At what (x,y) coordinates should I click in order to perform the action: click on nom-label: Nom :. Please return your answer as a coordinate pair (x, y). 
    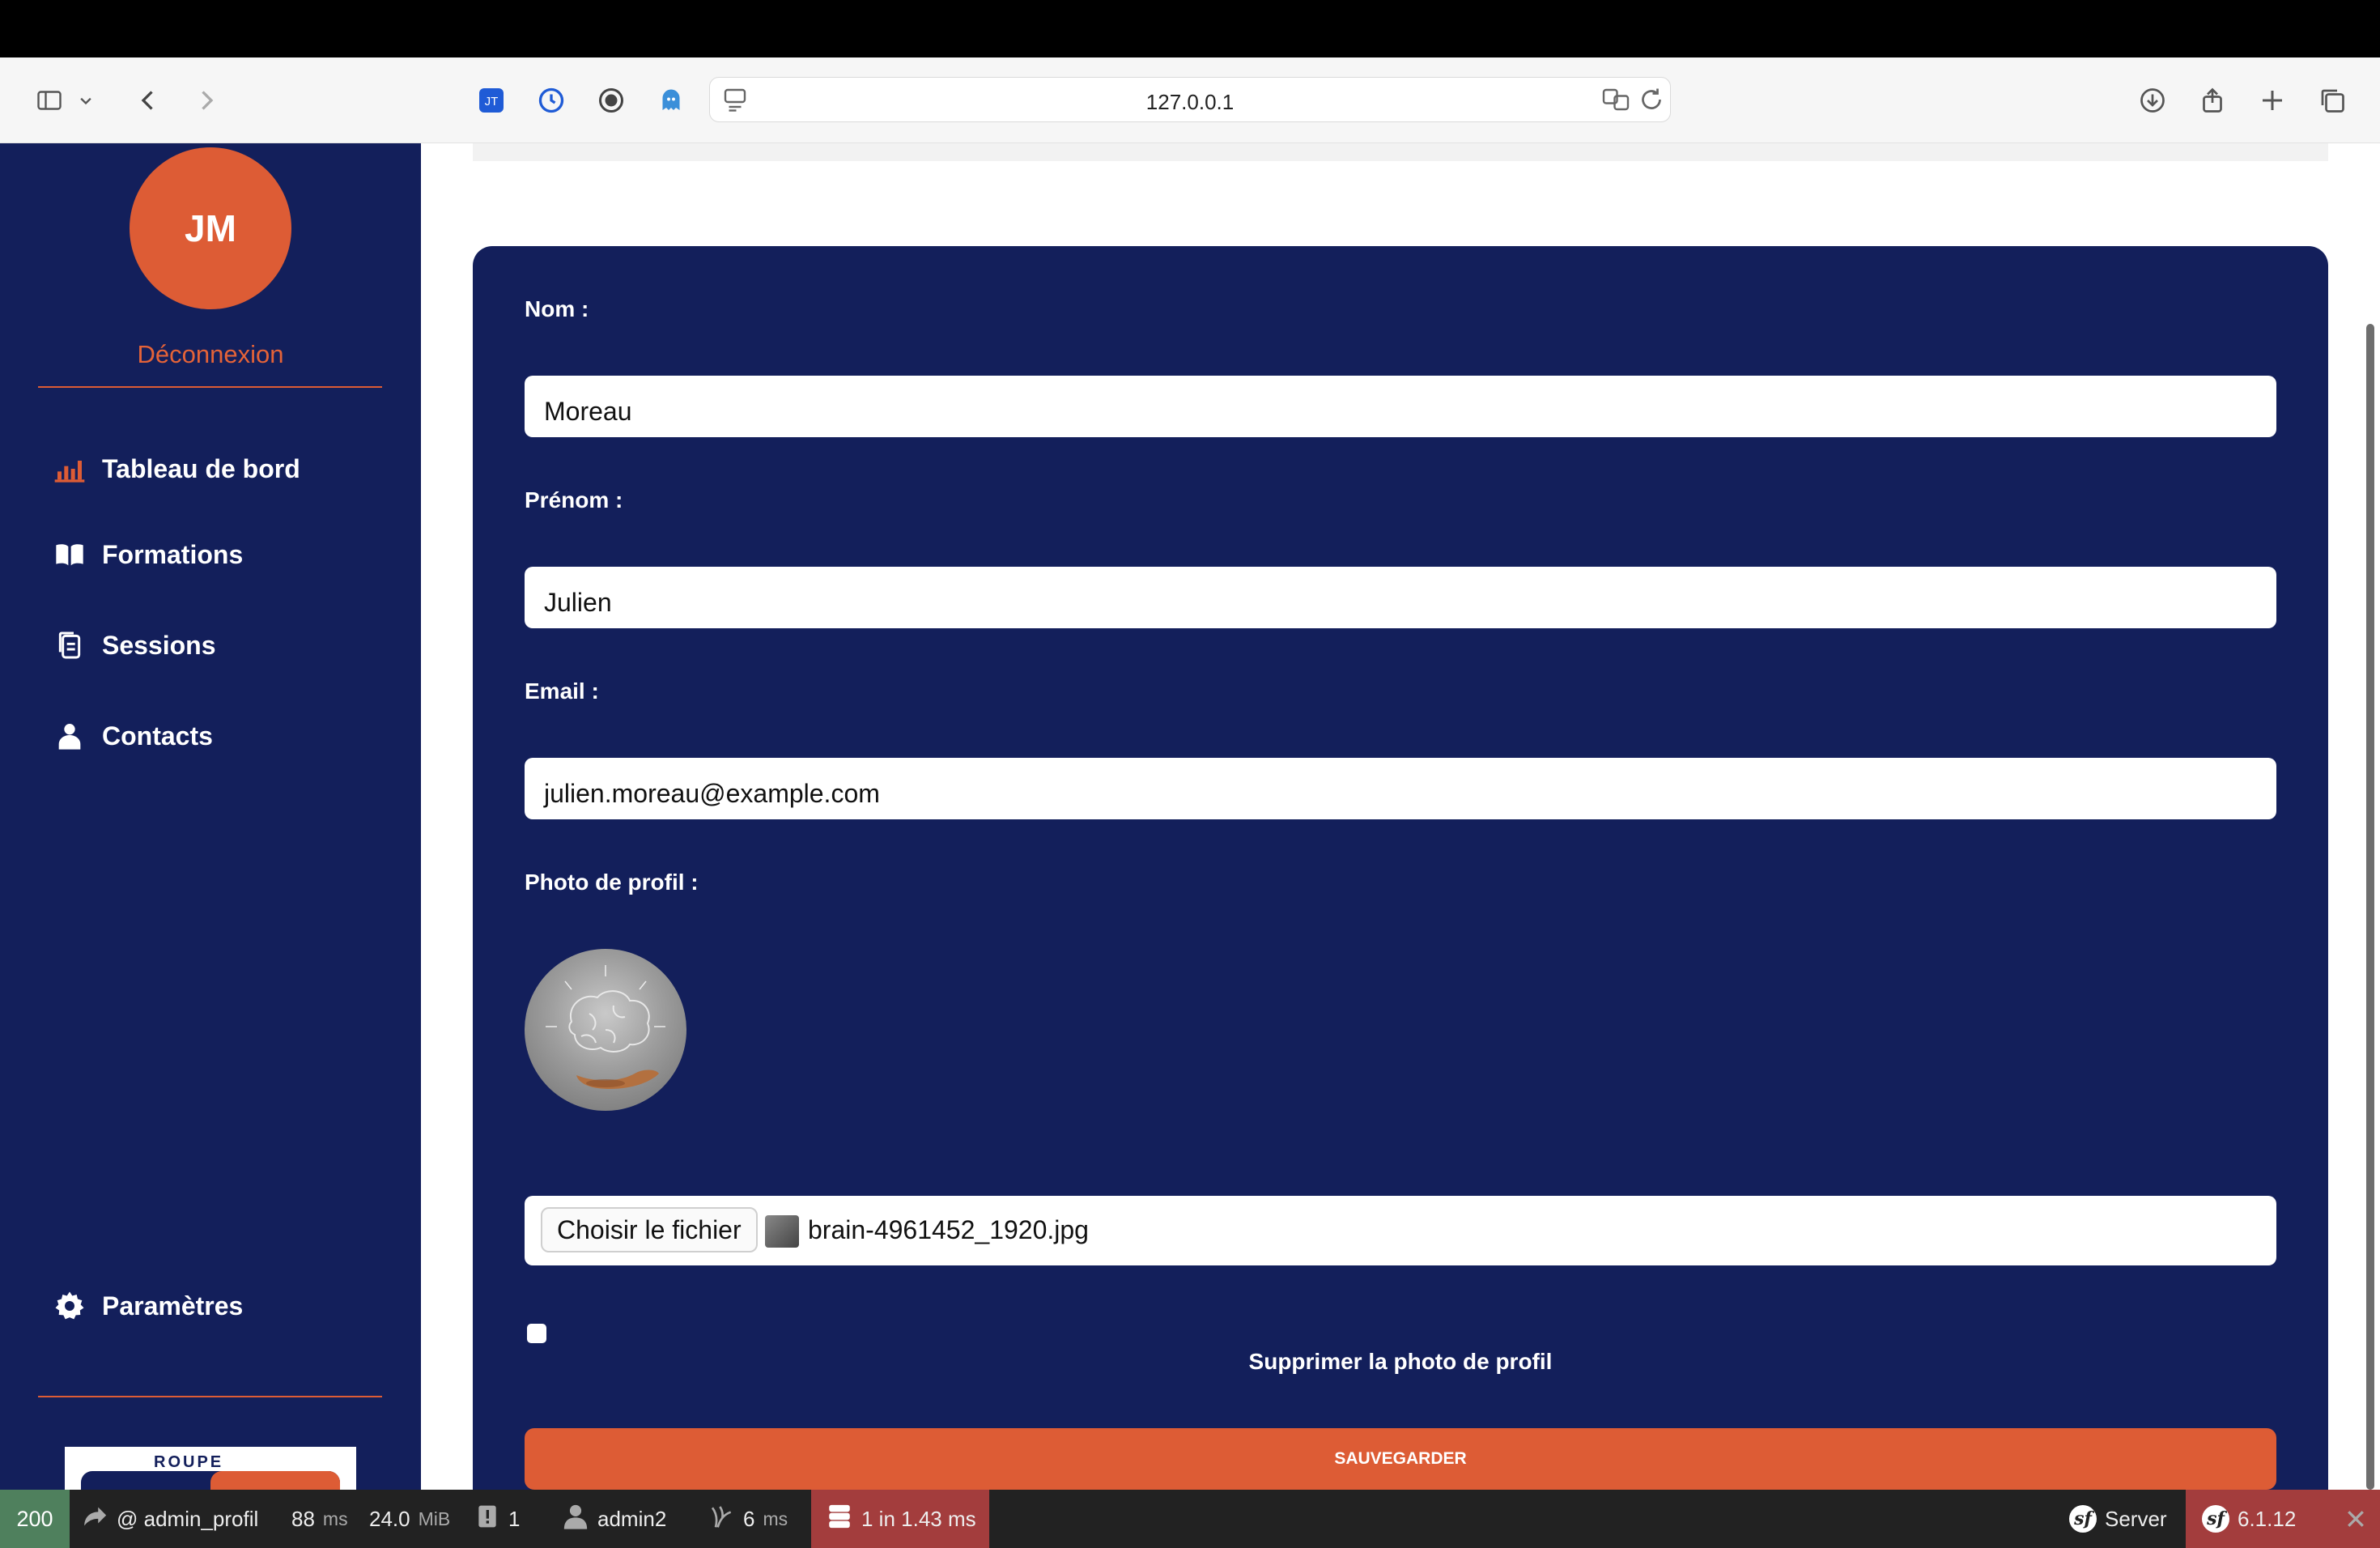
    Looking at the image, I should click on (557, 308).